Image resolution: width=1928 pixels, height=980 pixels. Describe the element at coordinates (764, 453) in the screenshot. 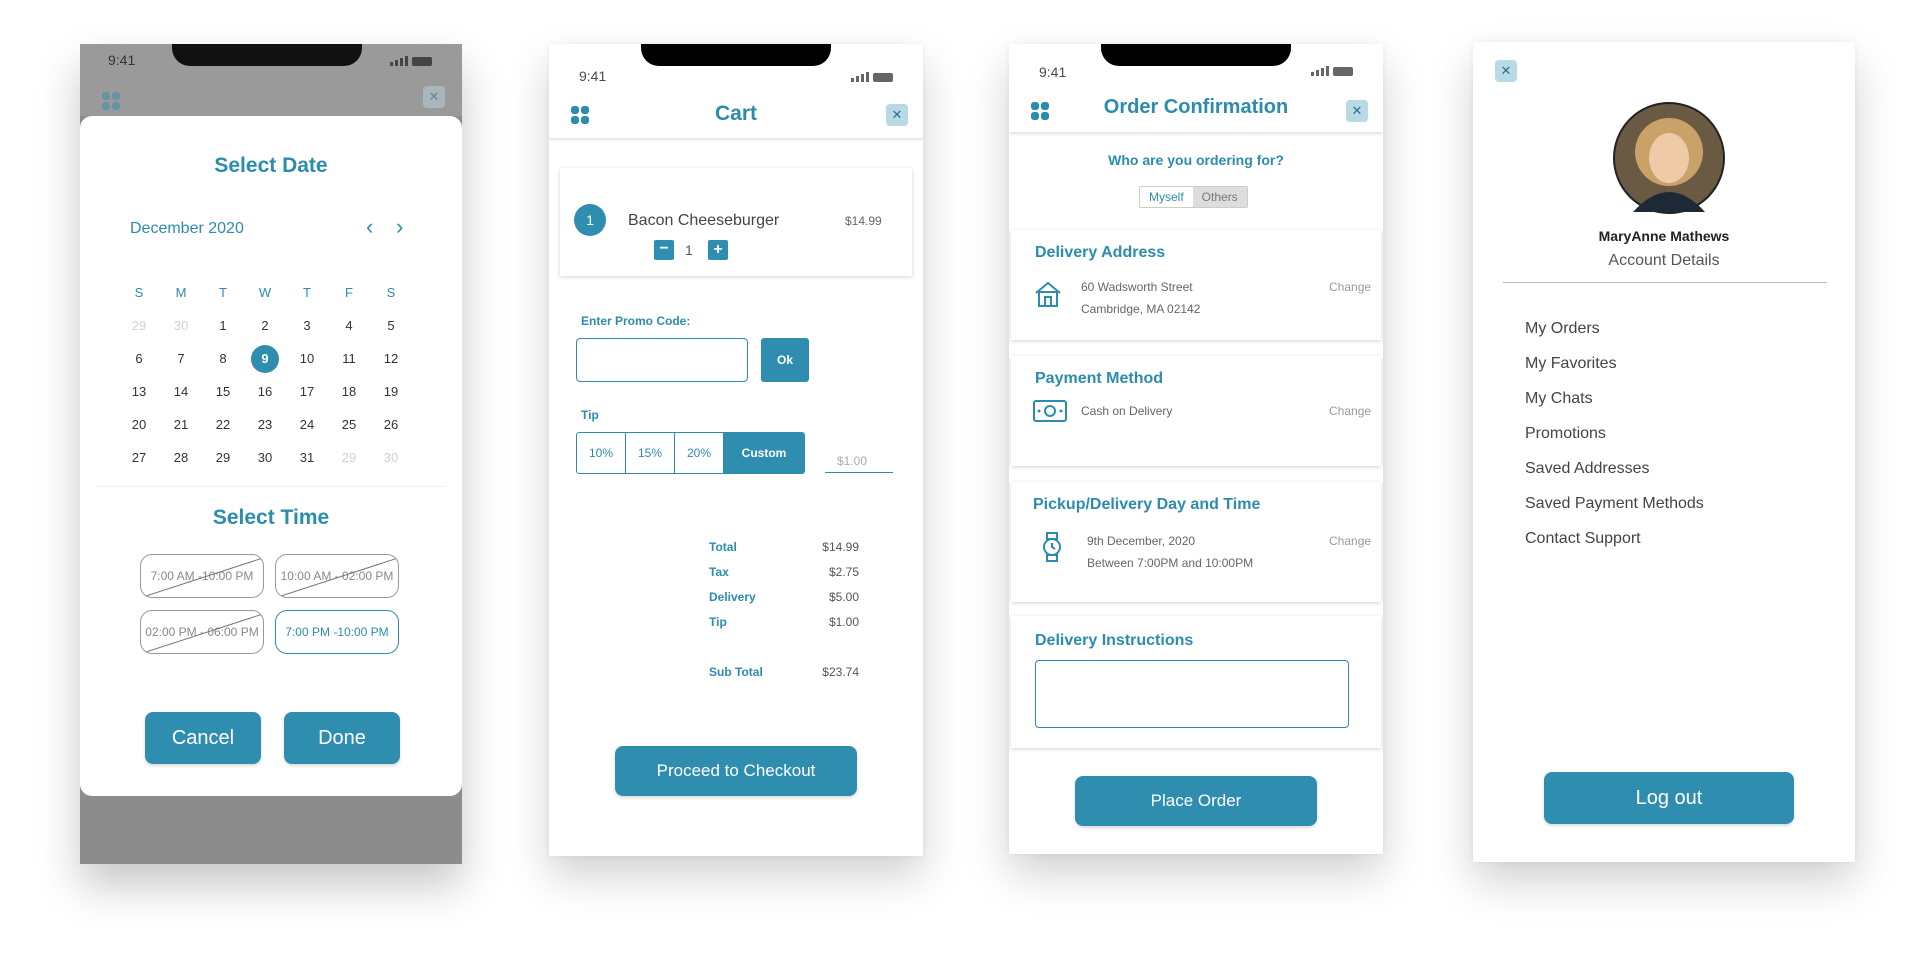

I see `tip-option-custom: Custom` at that location.